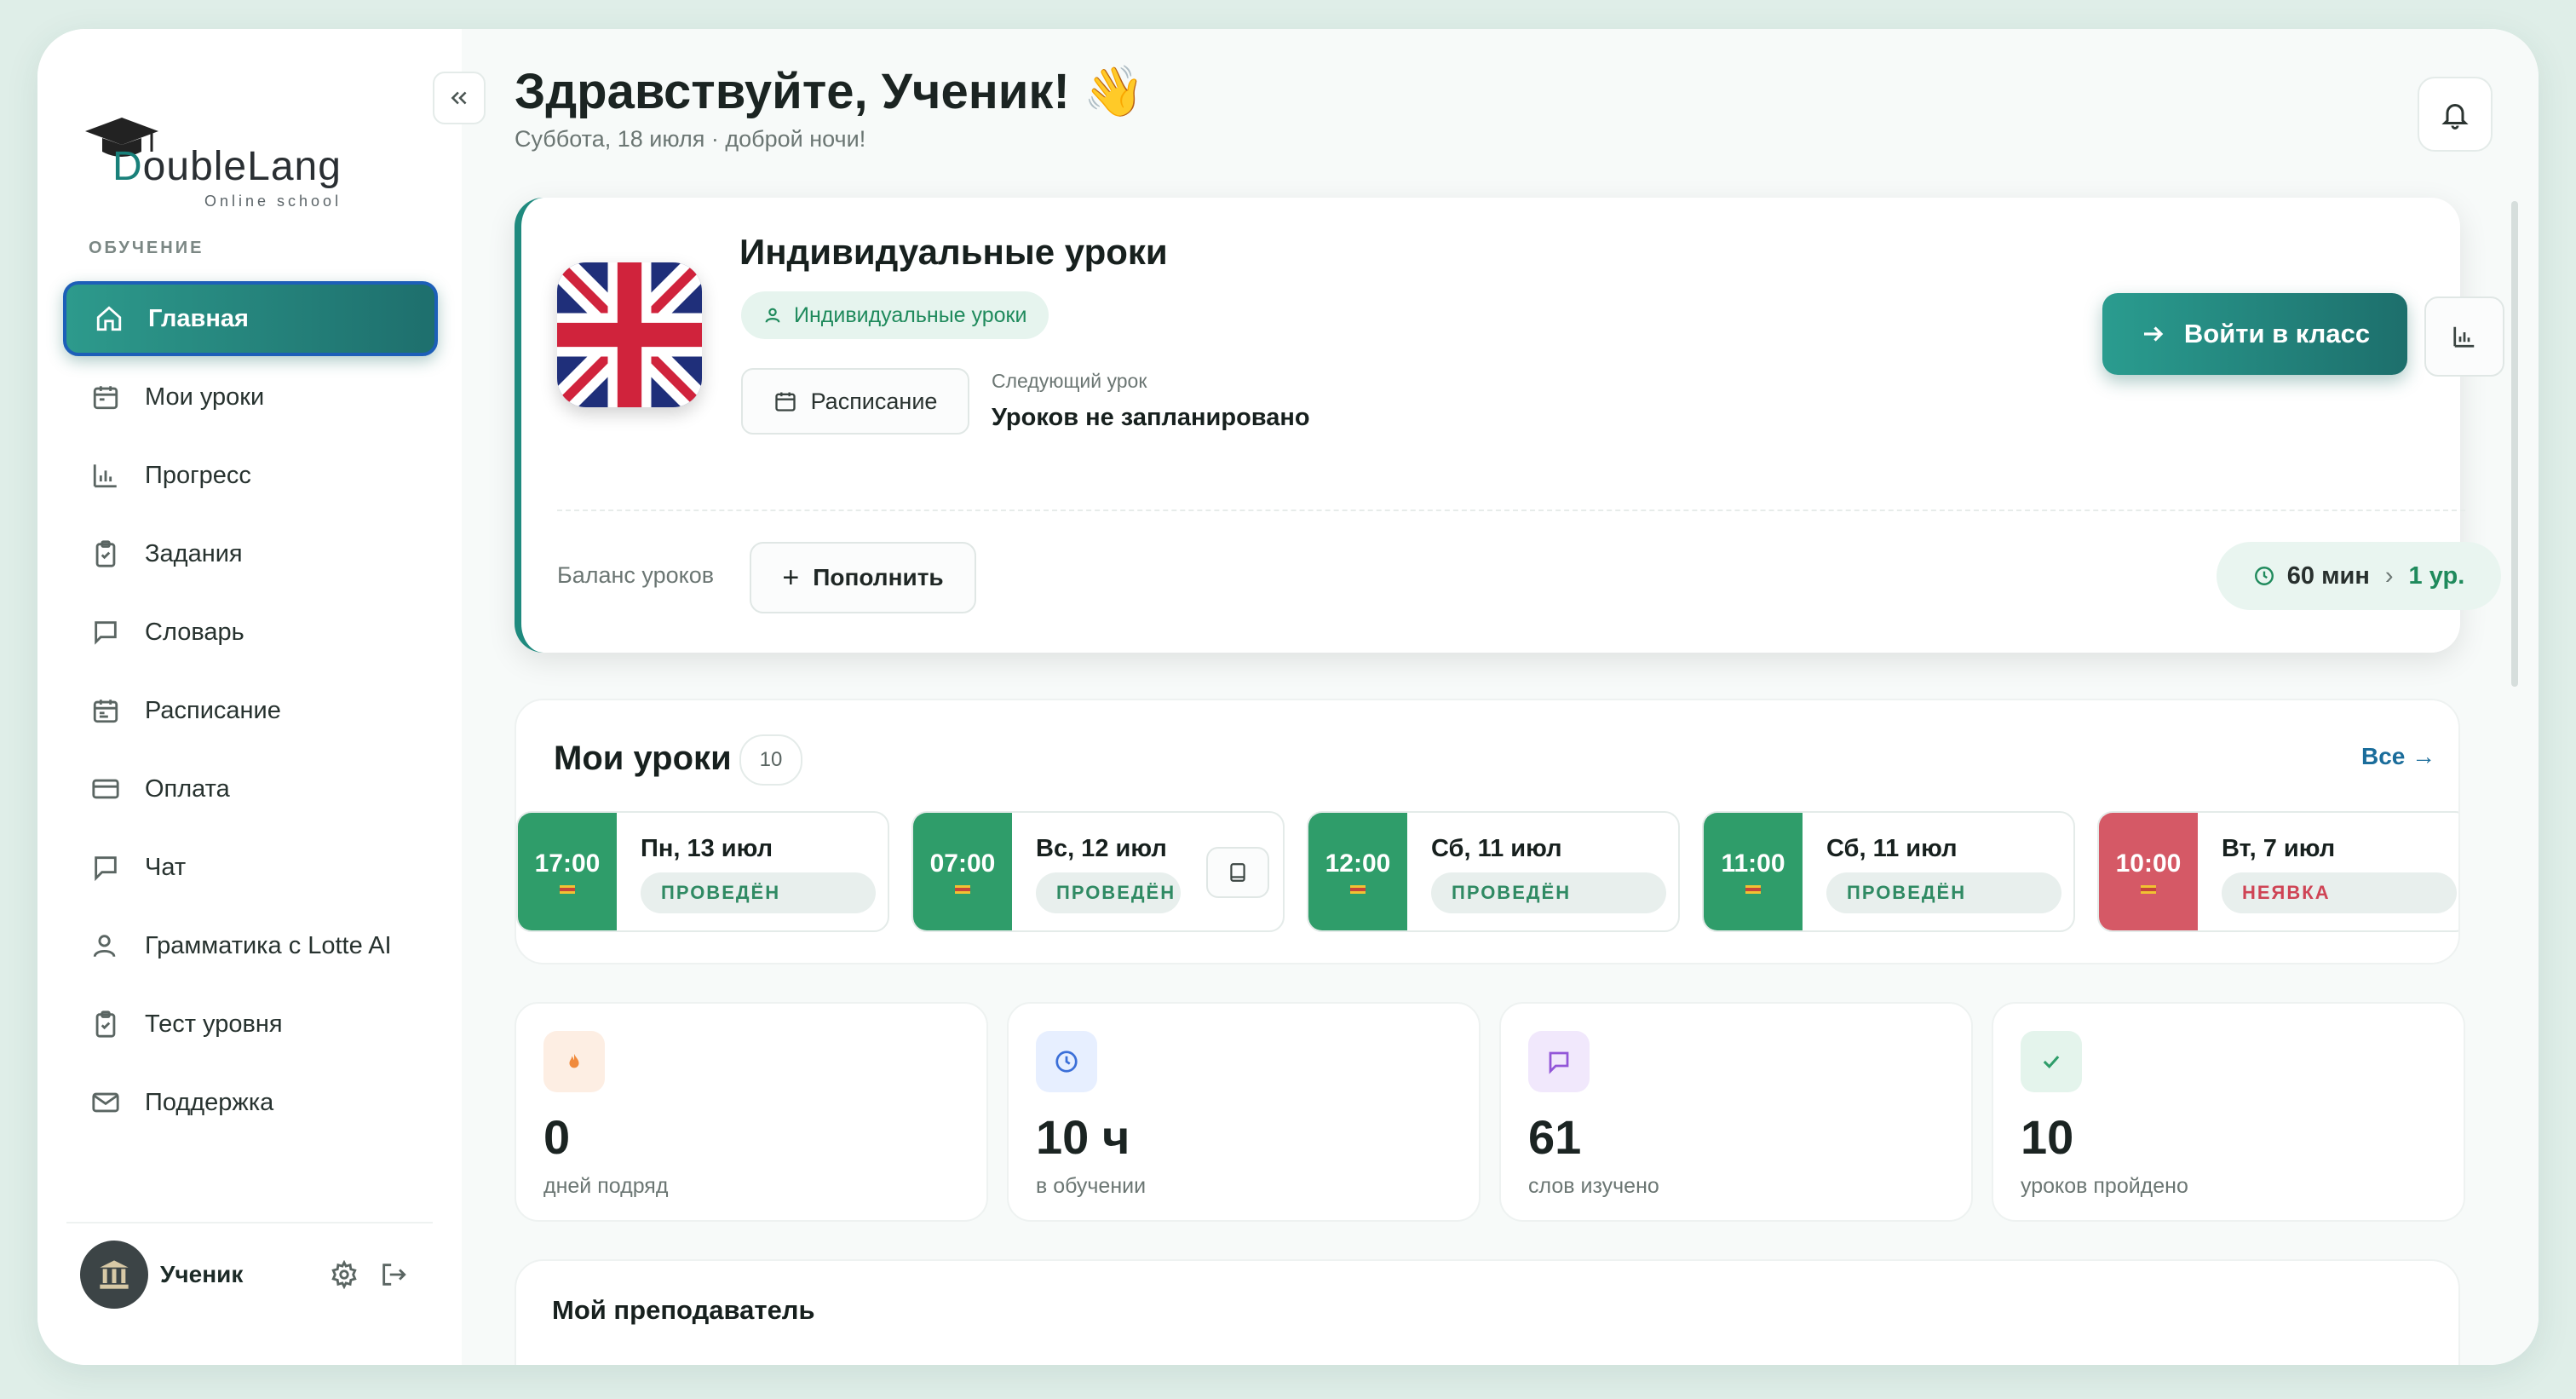 This screenshot has height=1399, width=2576. I want to click on lesson-date: Вс, 12 июл, so click(1102, 848).